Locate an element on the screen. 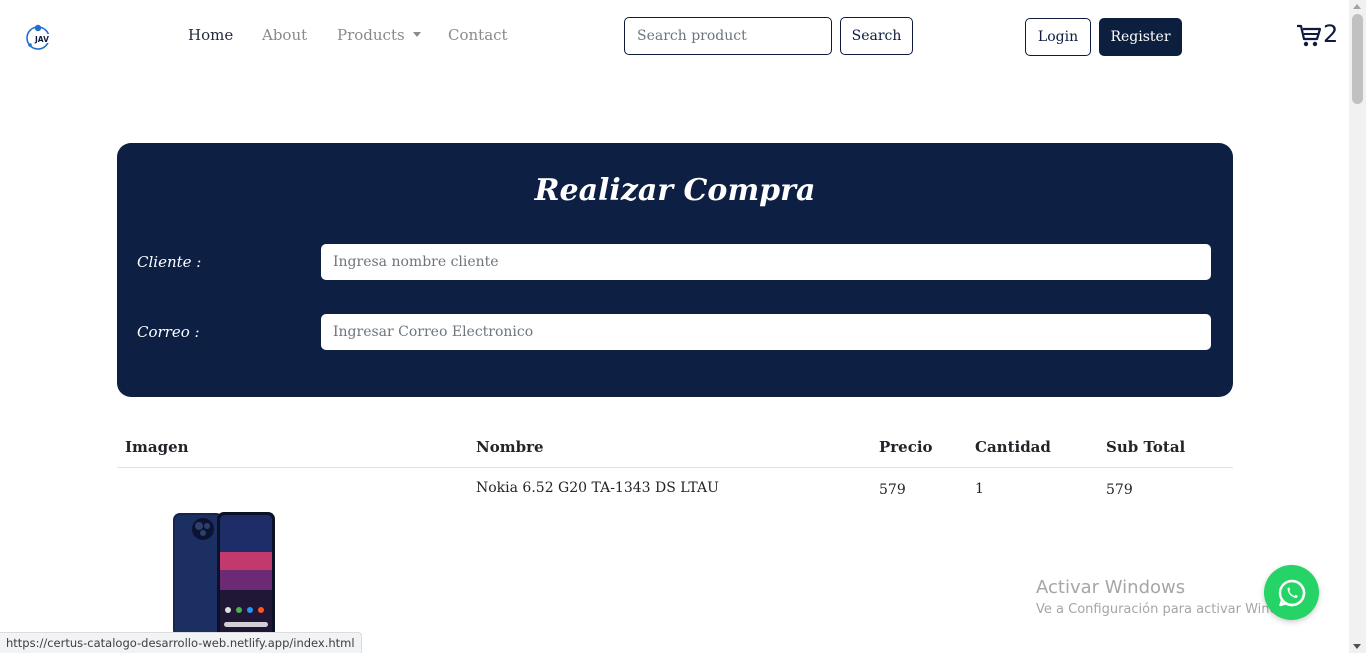 Image resolution: width=1366 pixels, height=653 pixels. windows-activation-title: Activar Windows is located at coordinates (1111, 587).